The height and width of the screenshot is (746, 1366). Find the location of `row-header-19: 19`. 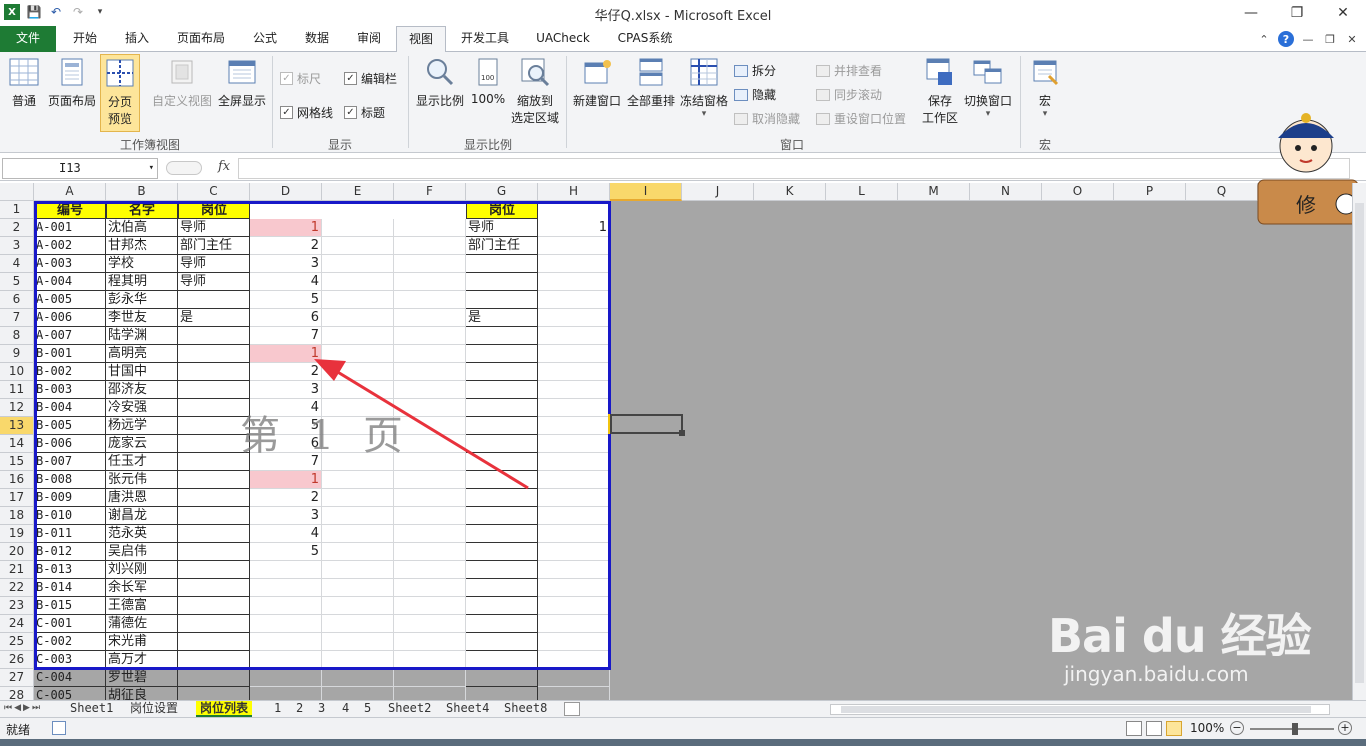

row-header-19: 19 is located at coordinates (17, 534).